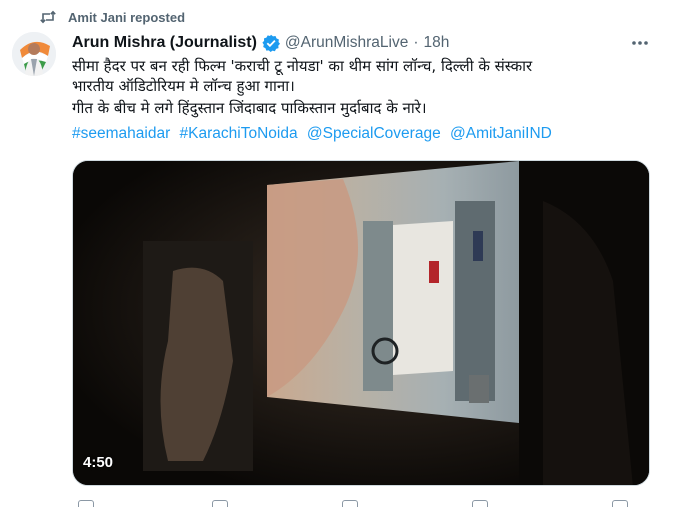 Image resolution: width=690 pixels, height=507 pixels. Describe the element at coordinates (126, 17) in the screenshot. I see `repost-label: Amit Jani reposted` at that location.